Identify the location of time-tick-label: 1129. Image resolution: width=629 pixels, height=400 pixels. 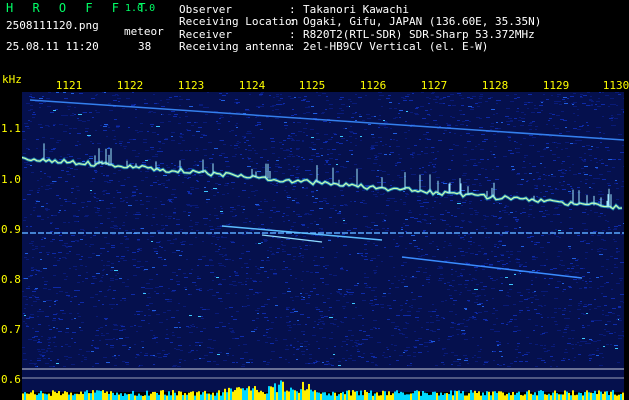
(556, 85).